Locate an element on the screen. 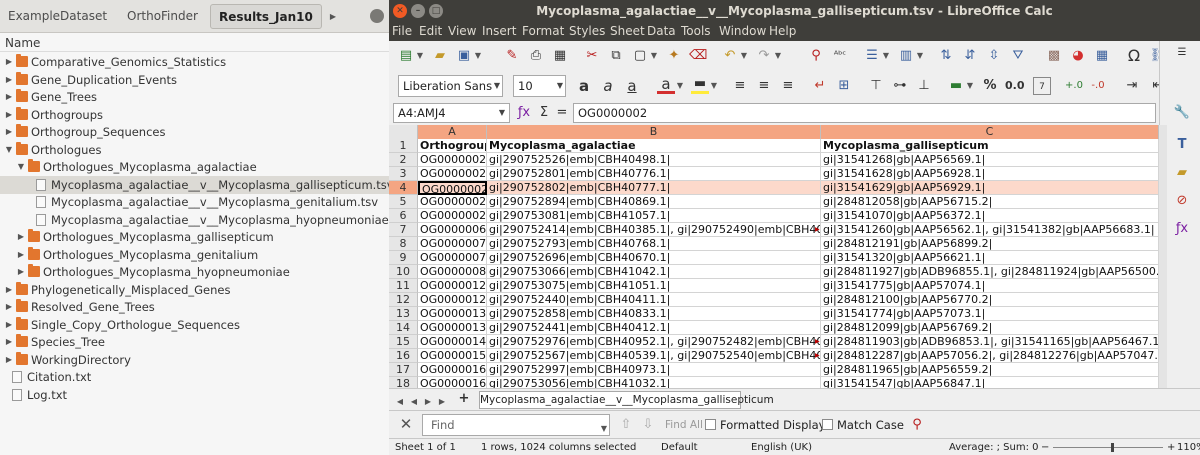  cell-c4: gi|31541629|gb|AAP56929.1| is located at coordinates (990, 188).